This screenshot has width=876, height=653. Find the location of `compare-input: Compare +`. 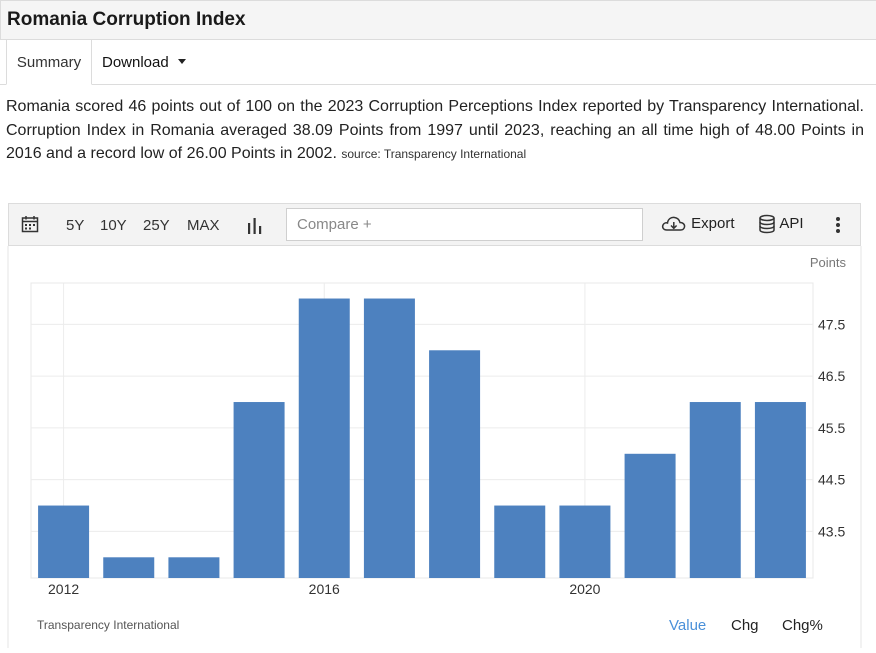

compare-input: Compare + is located at coordinates (464, 224).